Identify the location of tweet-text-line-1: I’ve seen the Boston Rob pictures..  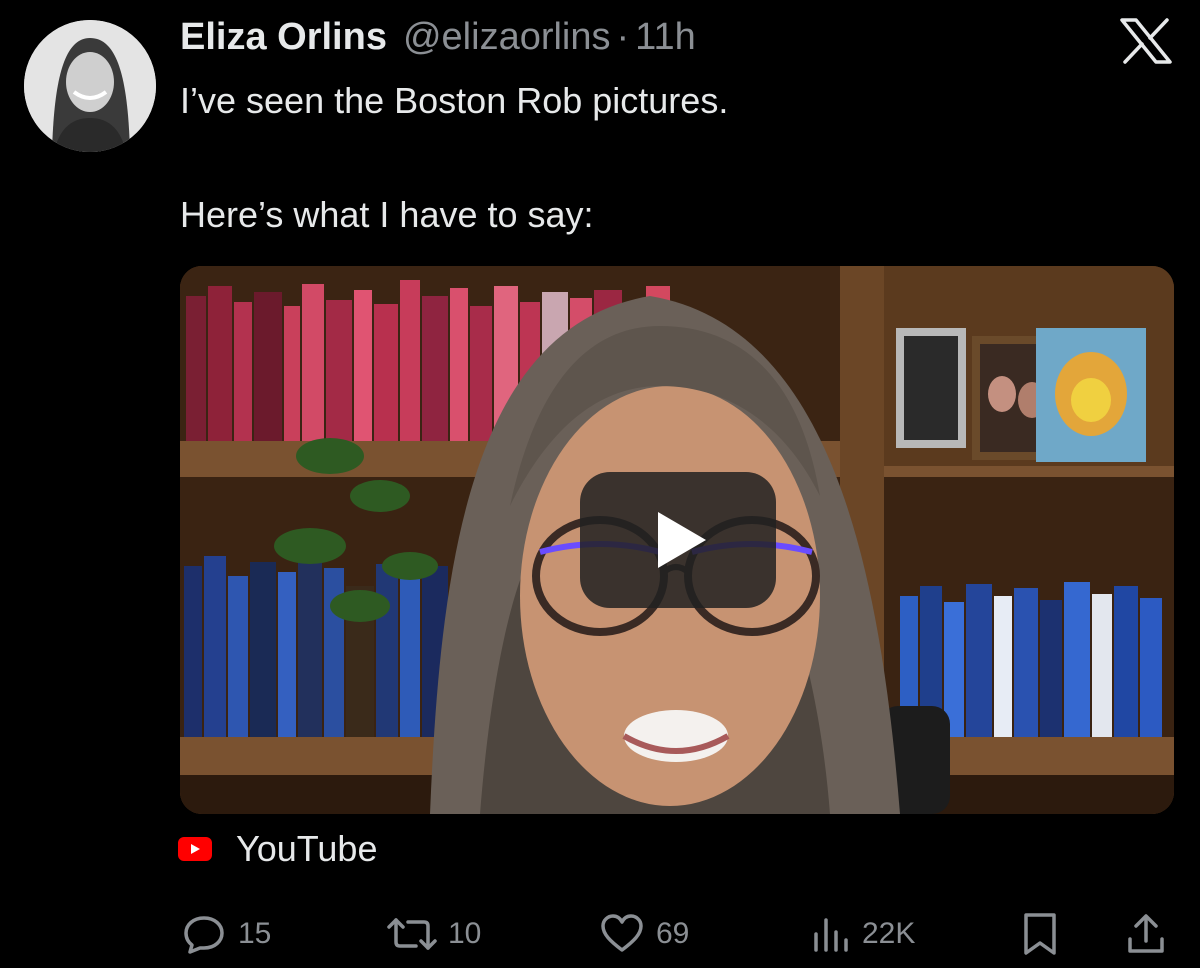
(454, 100).